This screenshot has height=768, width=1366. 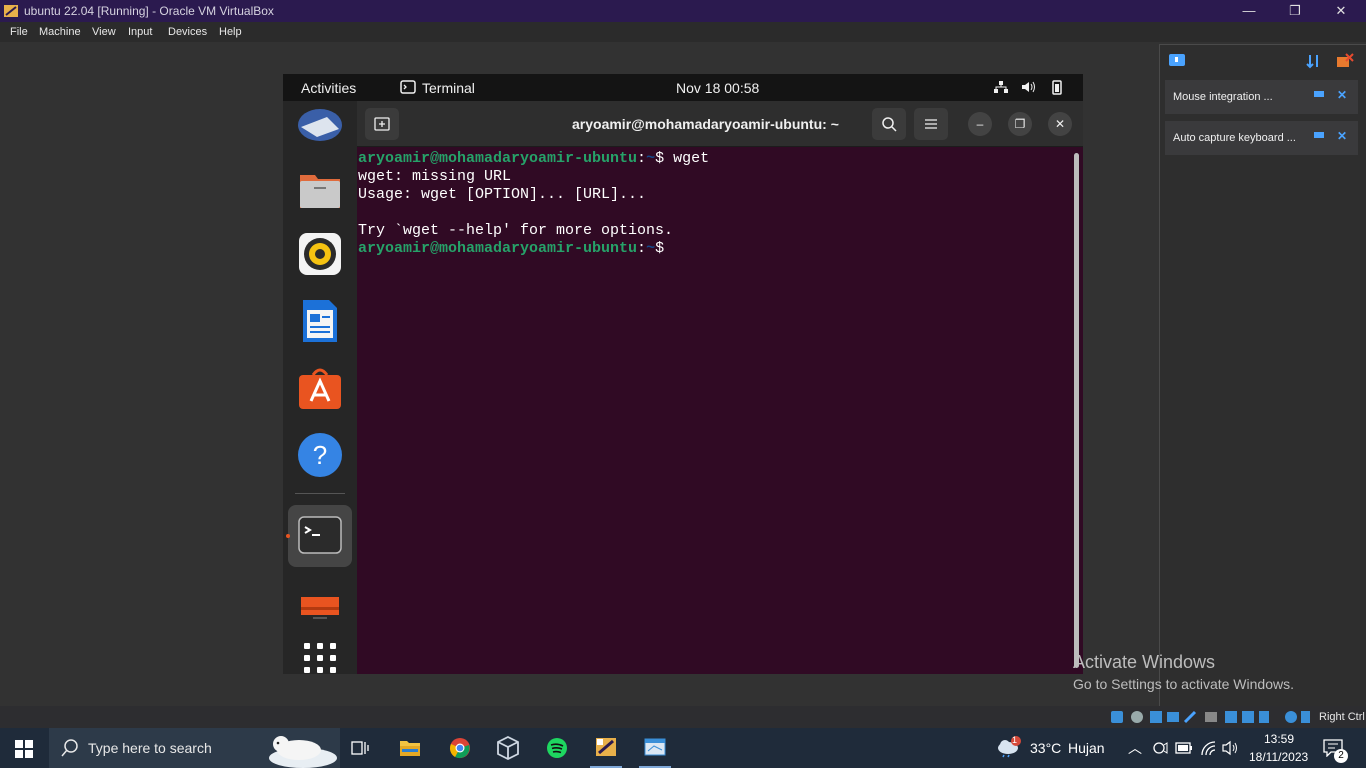 I want to click on menu-input: Input, so click(x=140, y=32).